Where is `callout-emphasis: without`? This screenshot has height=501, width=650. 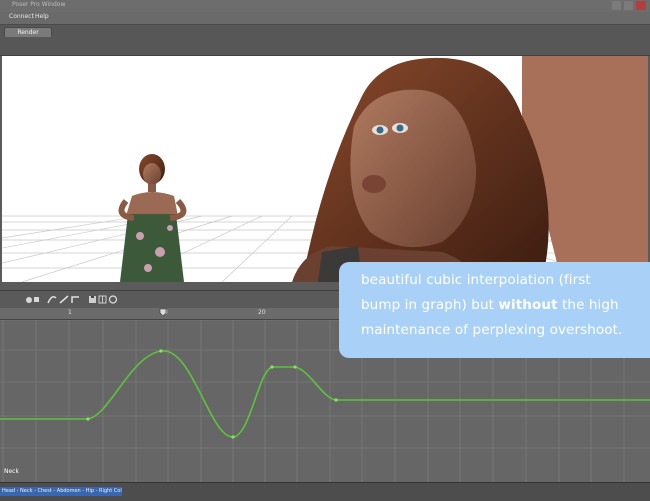 callout-emphasis: without is located at coordinates (528, 305).